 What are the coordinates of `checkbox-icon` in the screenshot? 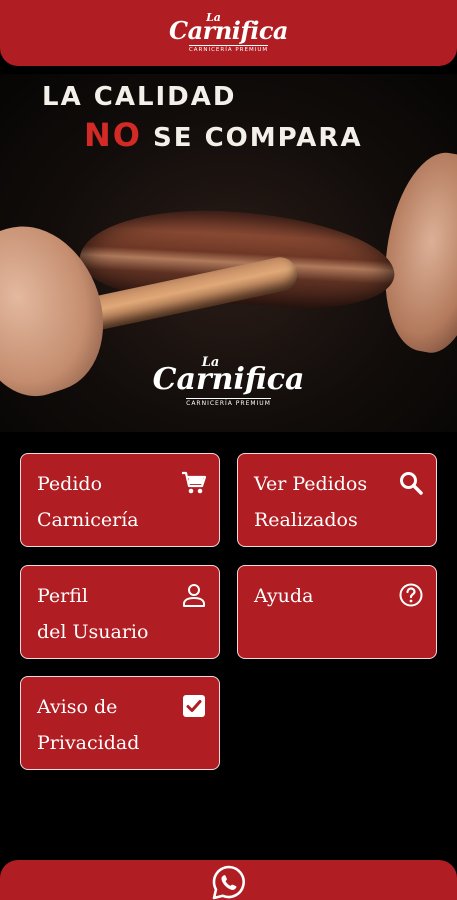 It's located at (194, 706).